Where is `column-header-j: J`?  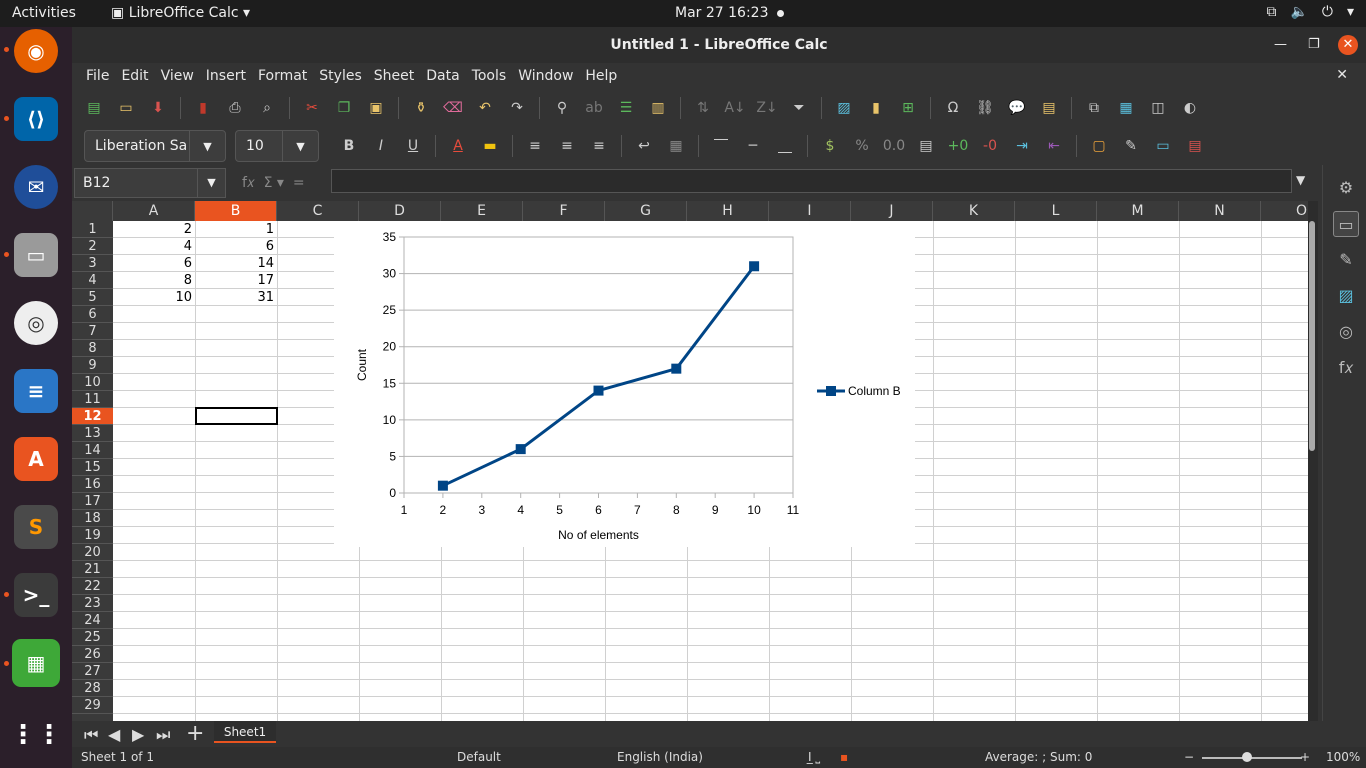
column-header-j: J is located at coordinates (892, 211).